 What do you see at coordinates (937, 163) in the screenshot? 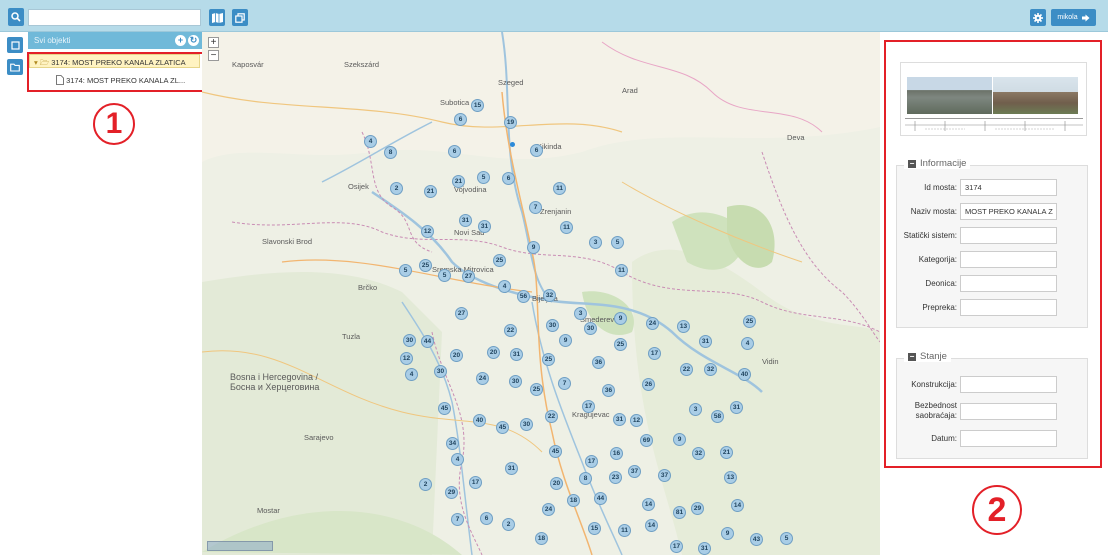
I see `info-legend: − Informacije` at bounding box center [937, 163].